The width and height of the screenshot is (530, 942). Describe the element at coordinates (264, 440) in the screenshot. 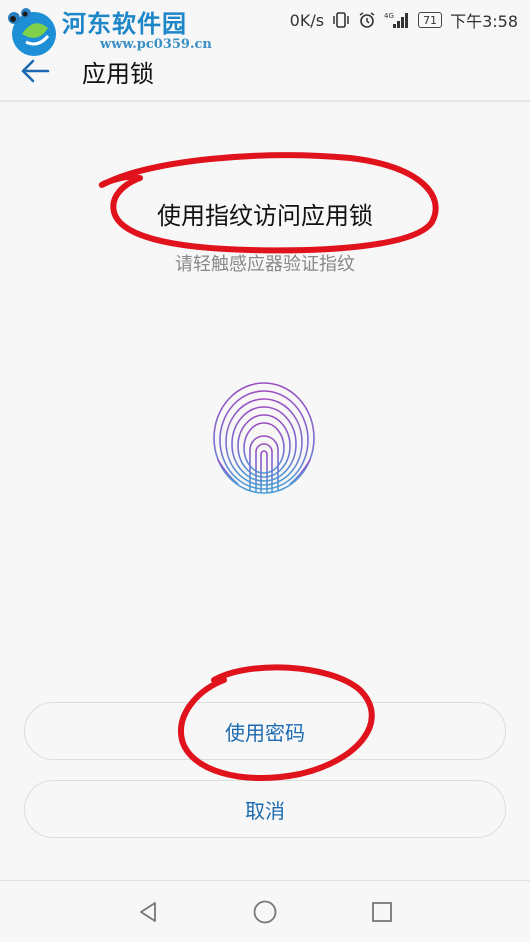

I see `fingerprint-icon` at that location.